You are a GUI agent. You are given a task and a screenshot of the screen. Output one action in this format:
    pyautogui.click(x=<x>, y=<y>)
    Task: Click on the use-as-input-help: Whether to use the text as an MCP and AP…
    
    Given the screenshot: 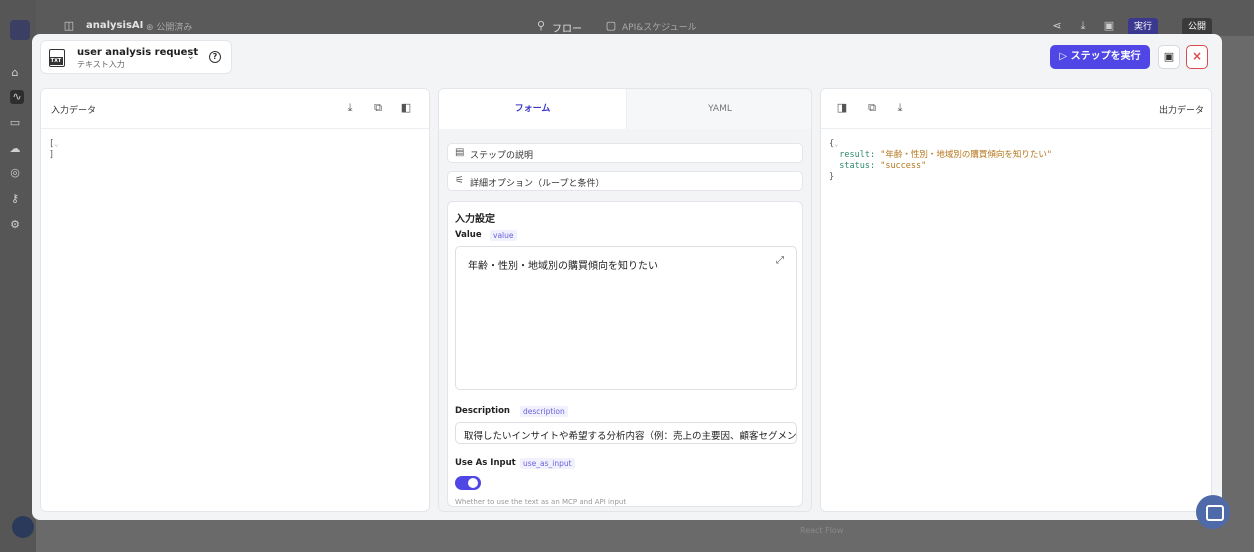 What is the action you would take?
    pyautogui.click(x=541, y=502)
    